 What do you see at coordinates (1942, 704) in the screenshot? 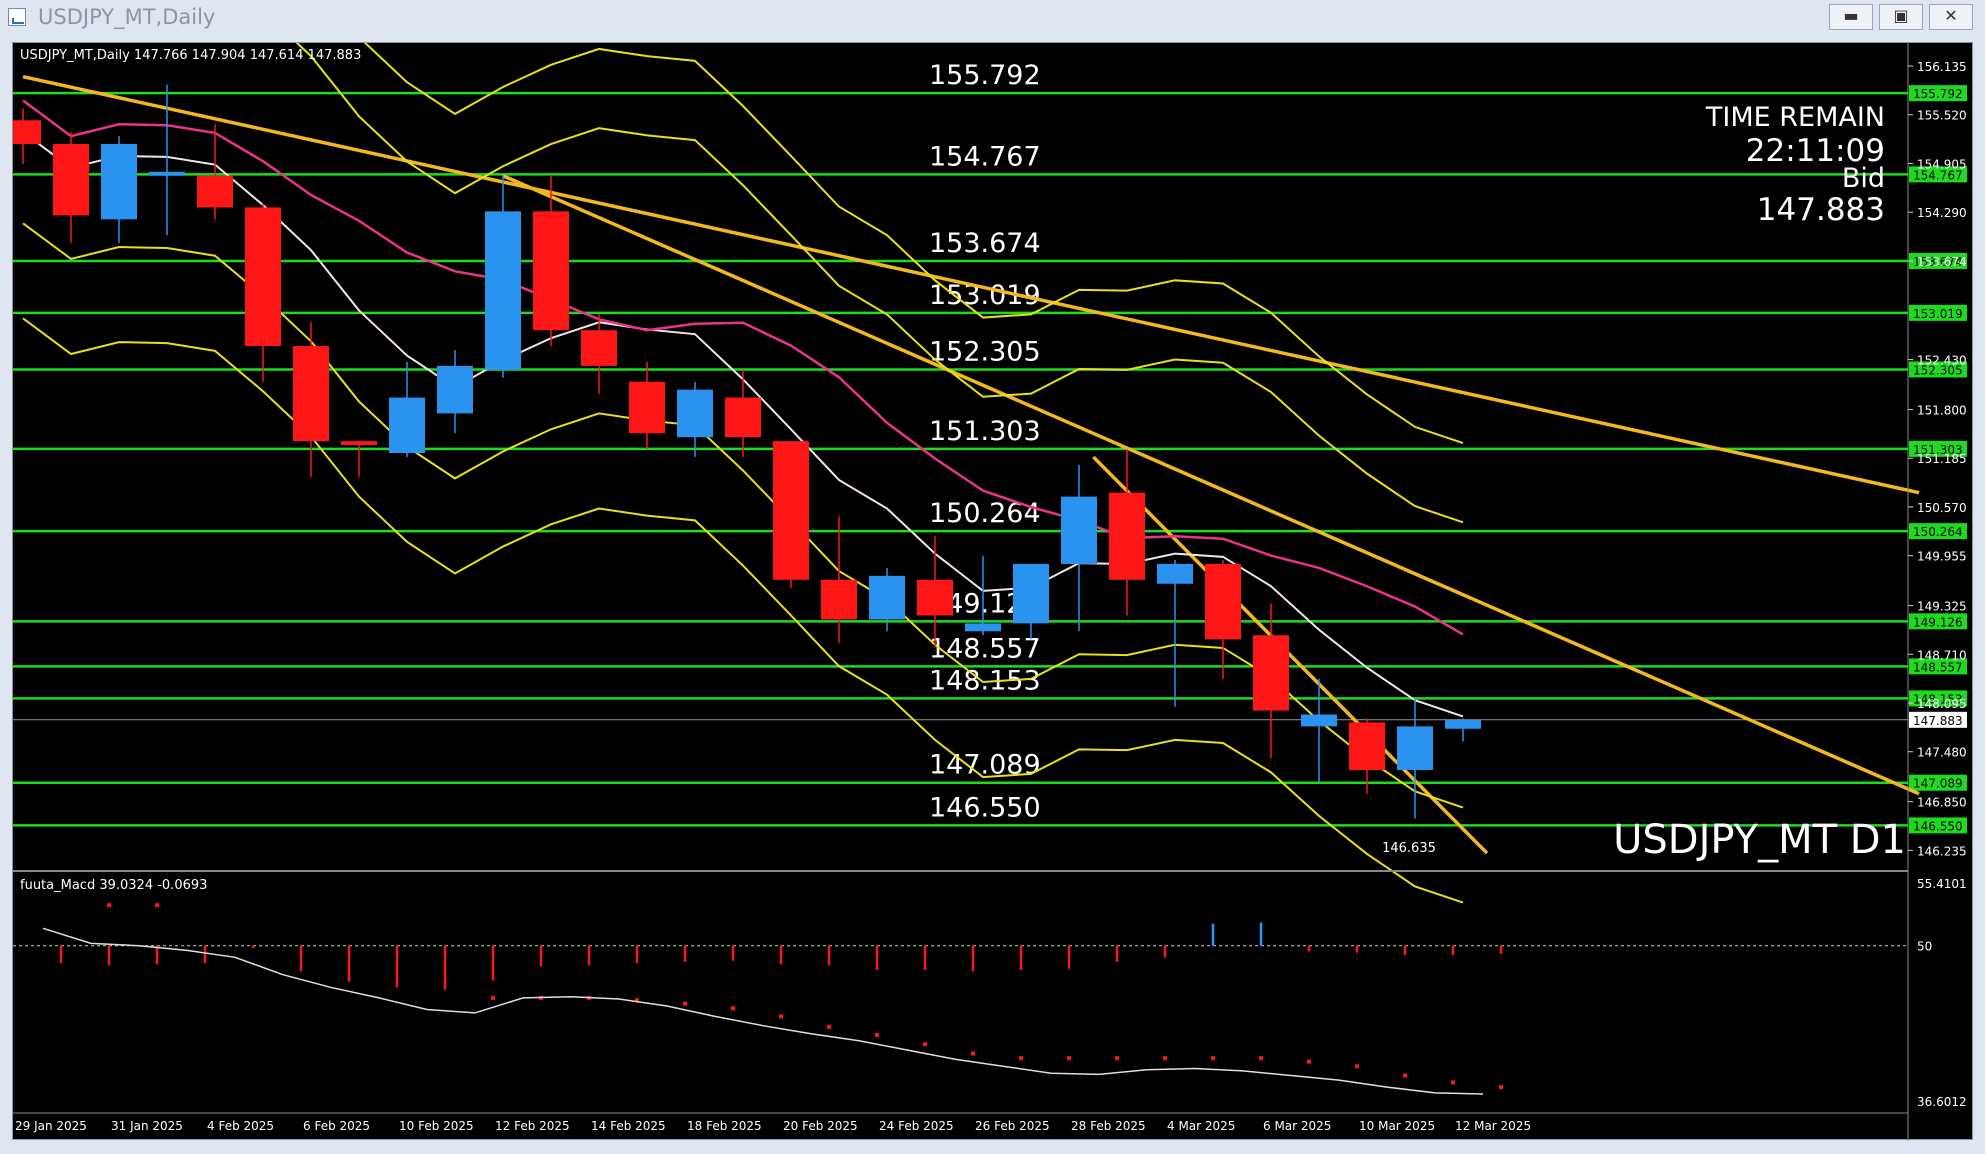
I see `price-tick-label: 148.095` at bounding box center [1942, 704].